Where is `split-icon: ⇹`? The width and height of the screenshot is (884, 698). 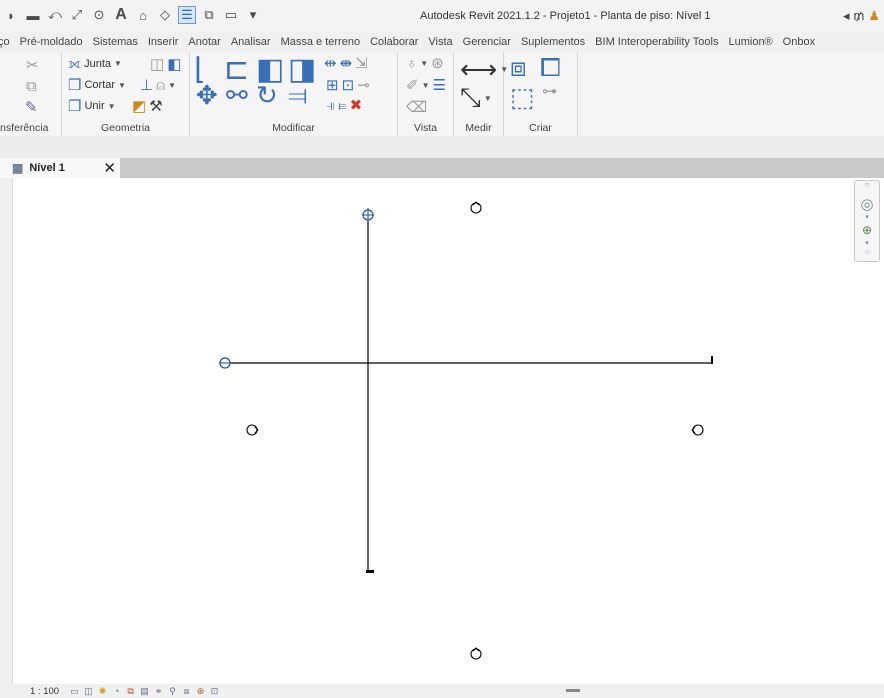 split-icon: ⇹ is located at coordinates (330, 63).